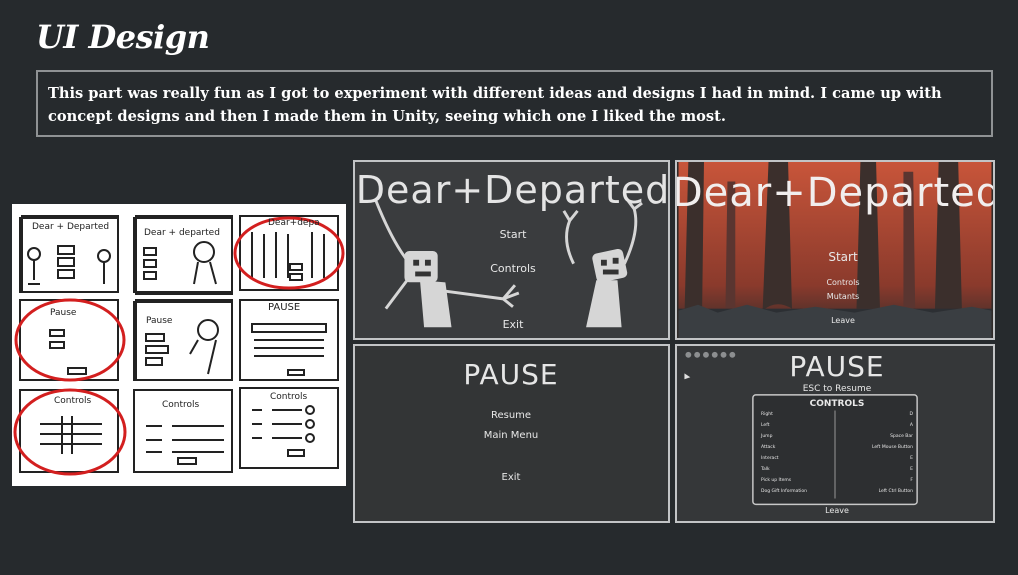 The width and height of the screenshot is (1018, 575). I want to click on sketch-label-3: Dear+depa, so click(294, 223).